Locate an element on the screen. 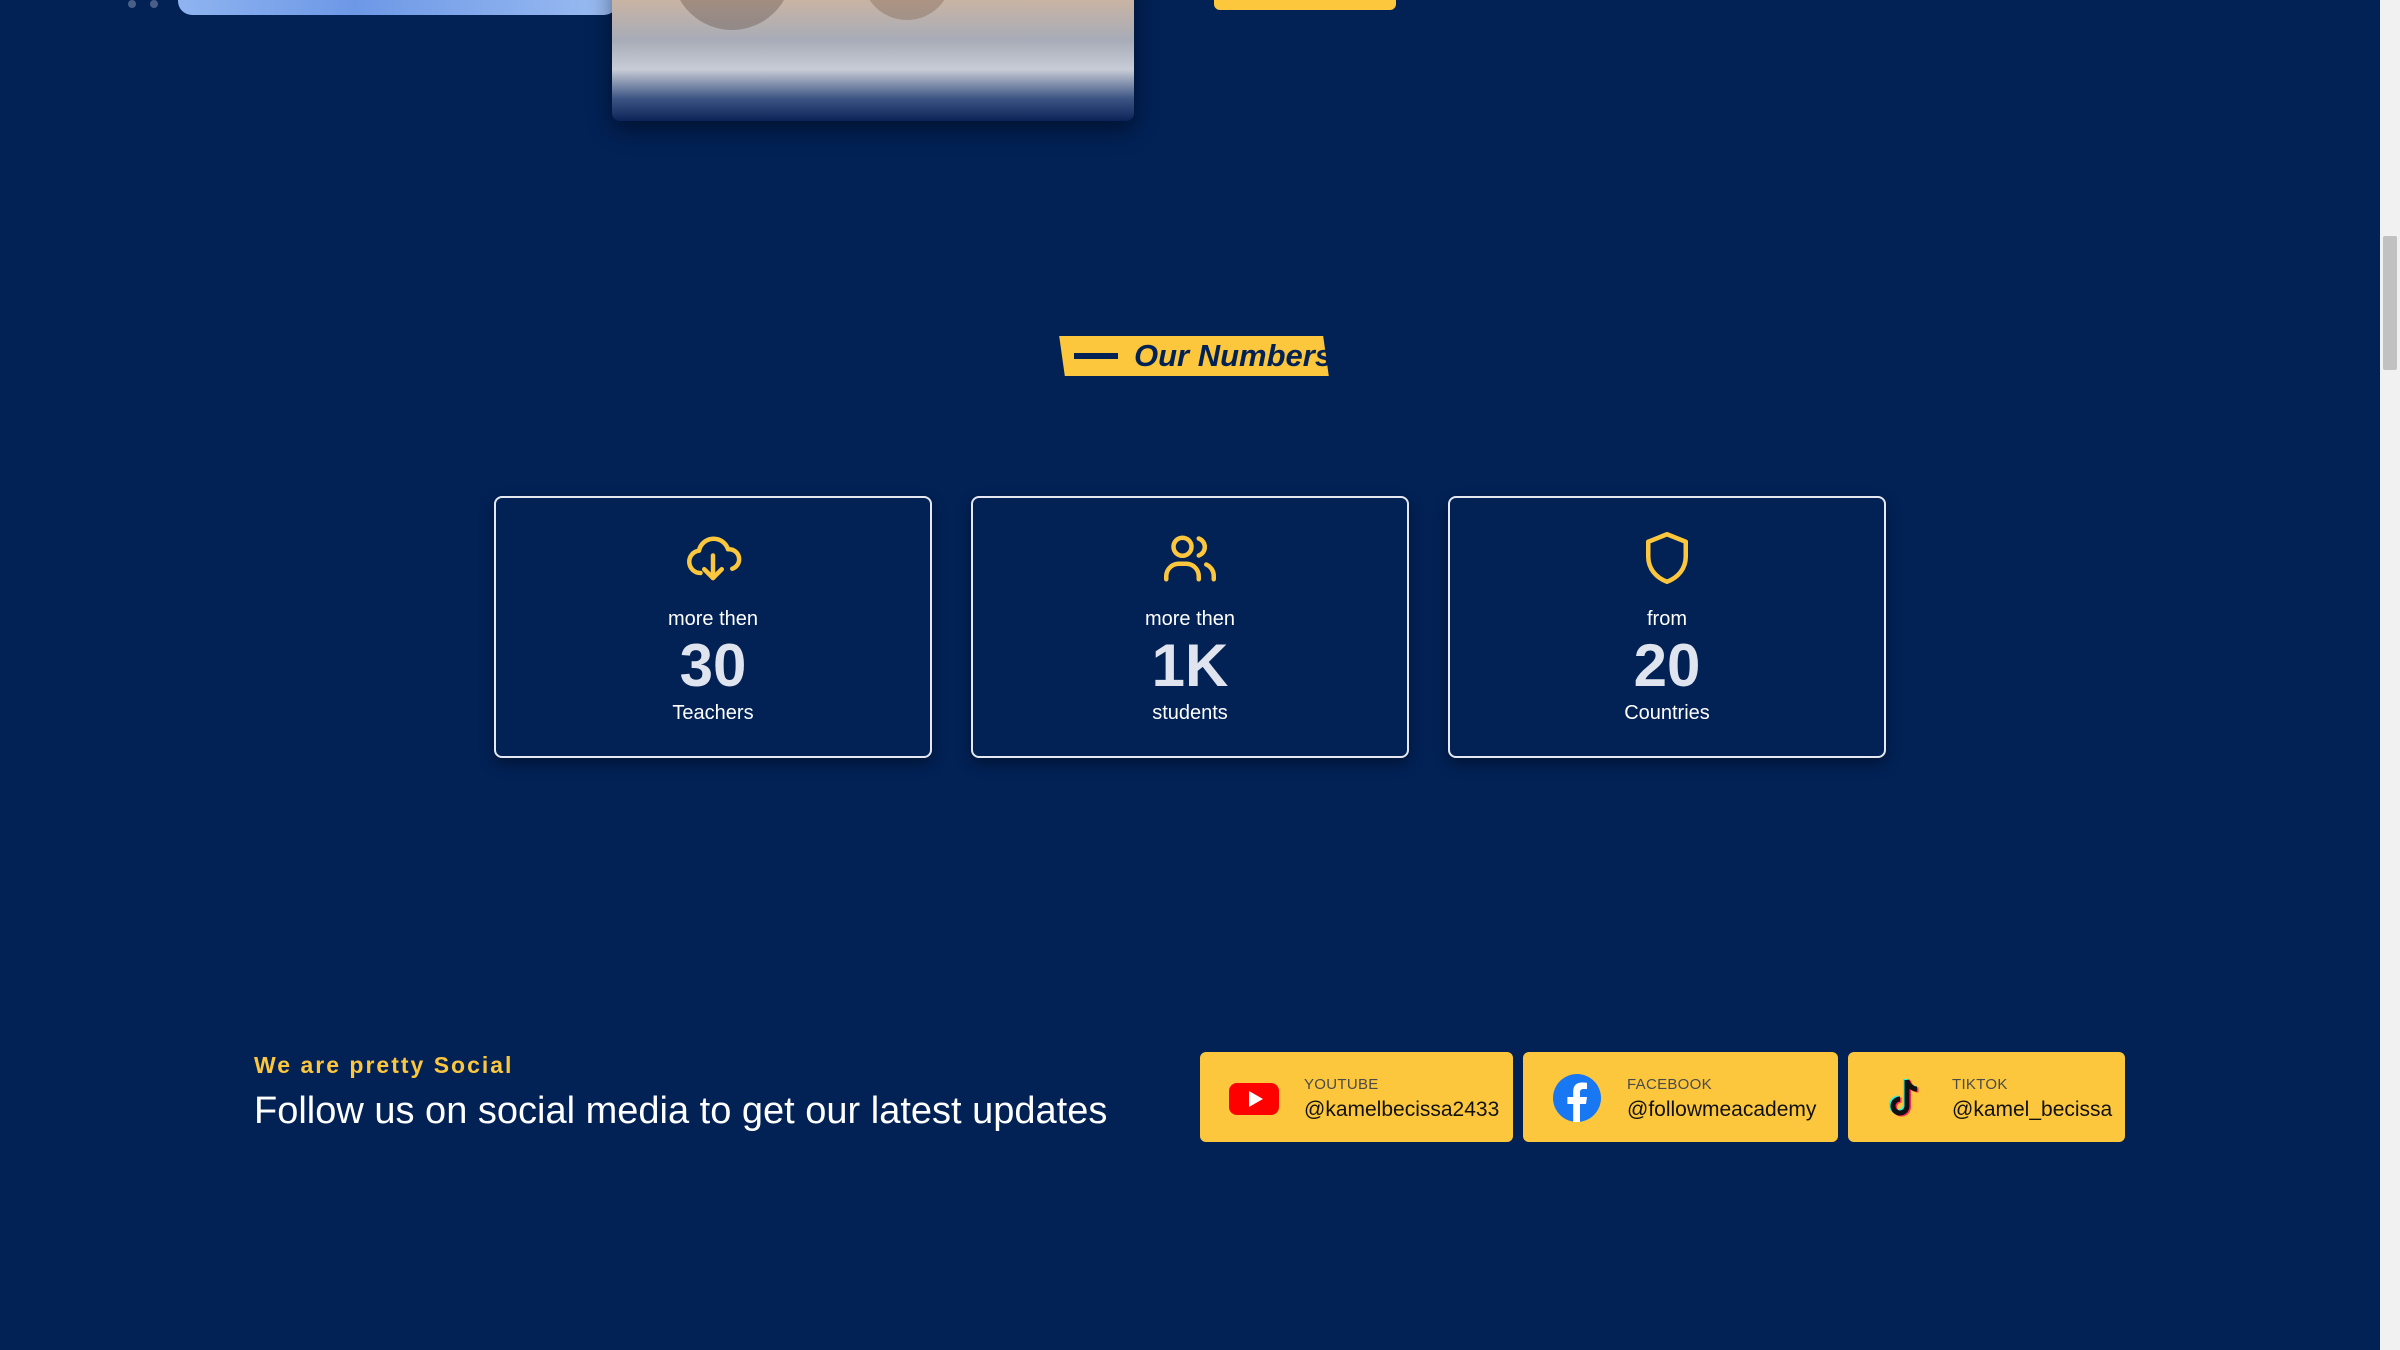 The height and width of the screenshot is (1350, 2400). social-handle: @followmeacademy is located at coordinates (1722, 1109).